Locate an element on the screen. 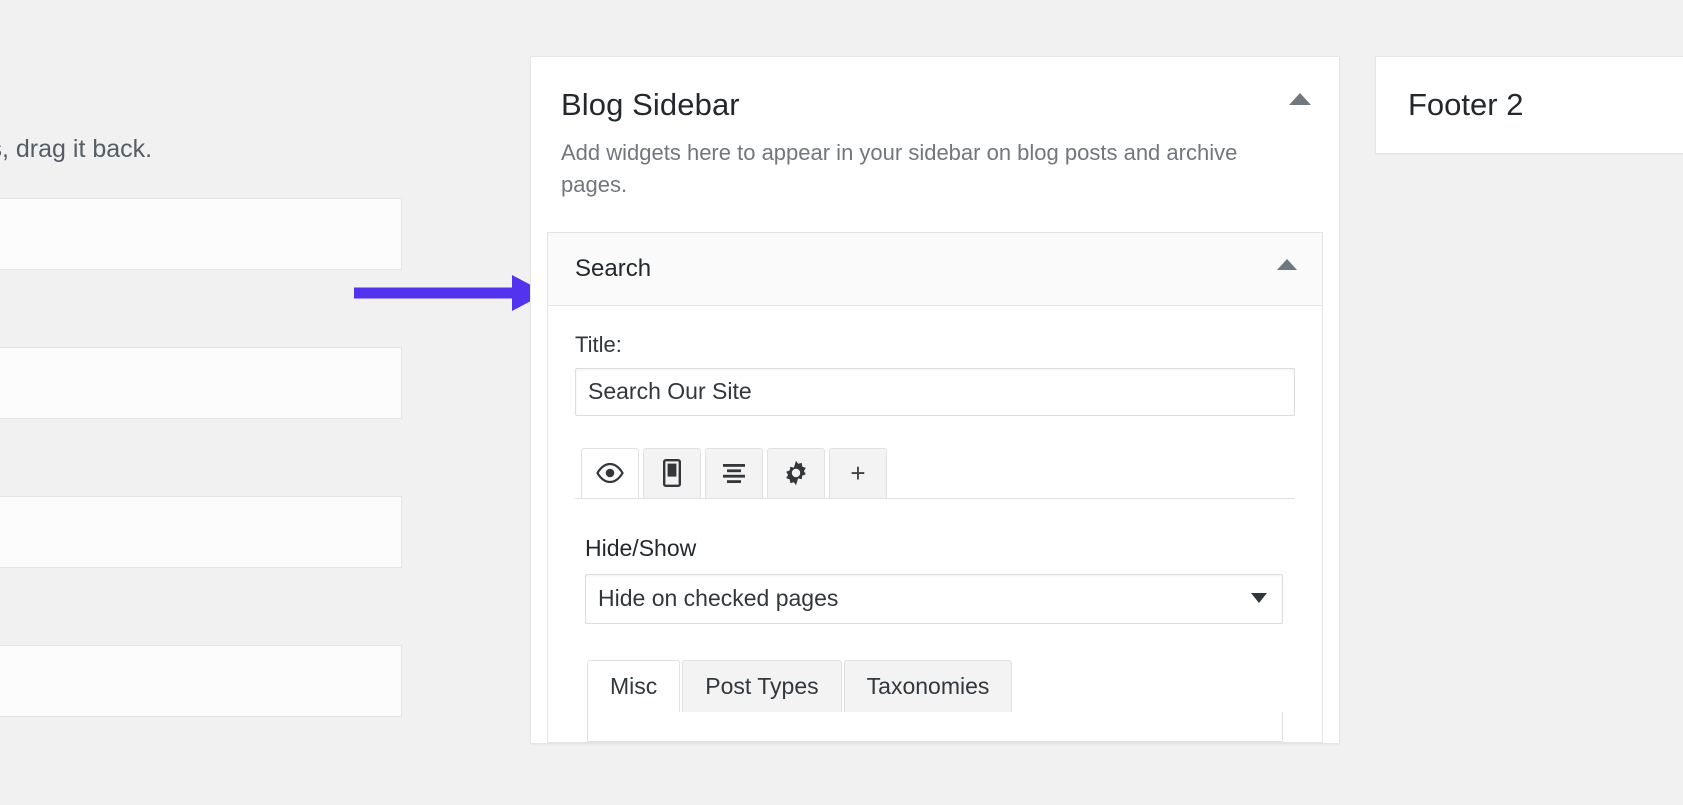  hide-show-select-value: Hide on checked pages is located at coordinates (718, 598).